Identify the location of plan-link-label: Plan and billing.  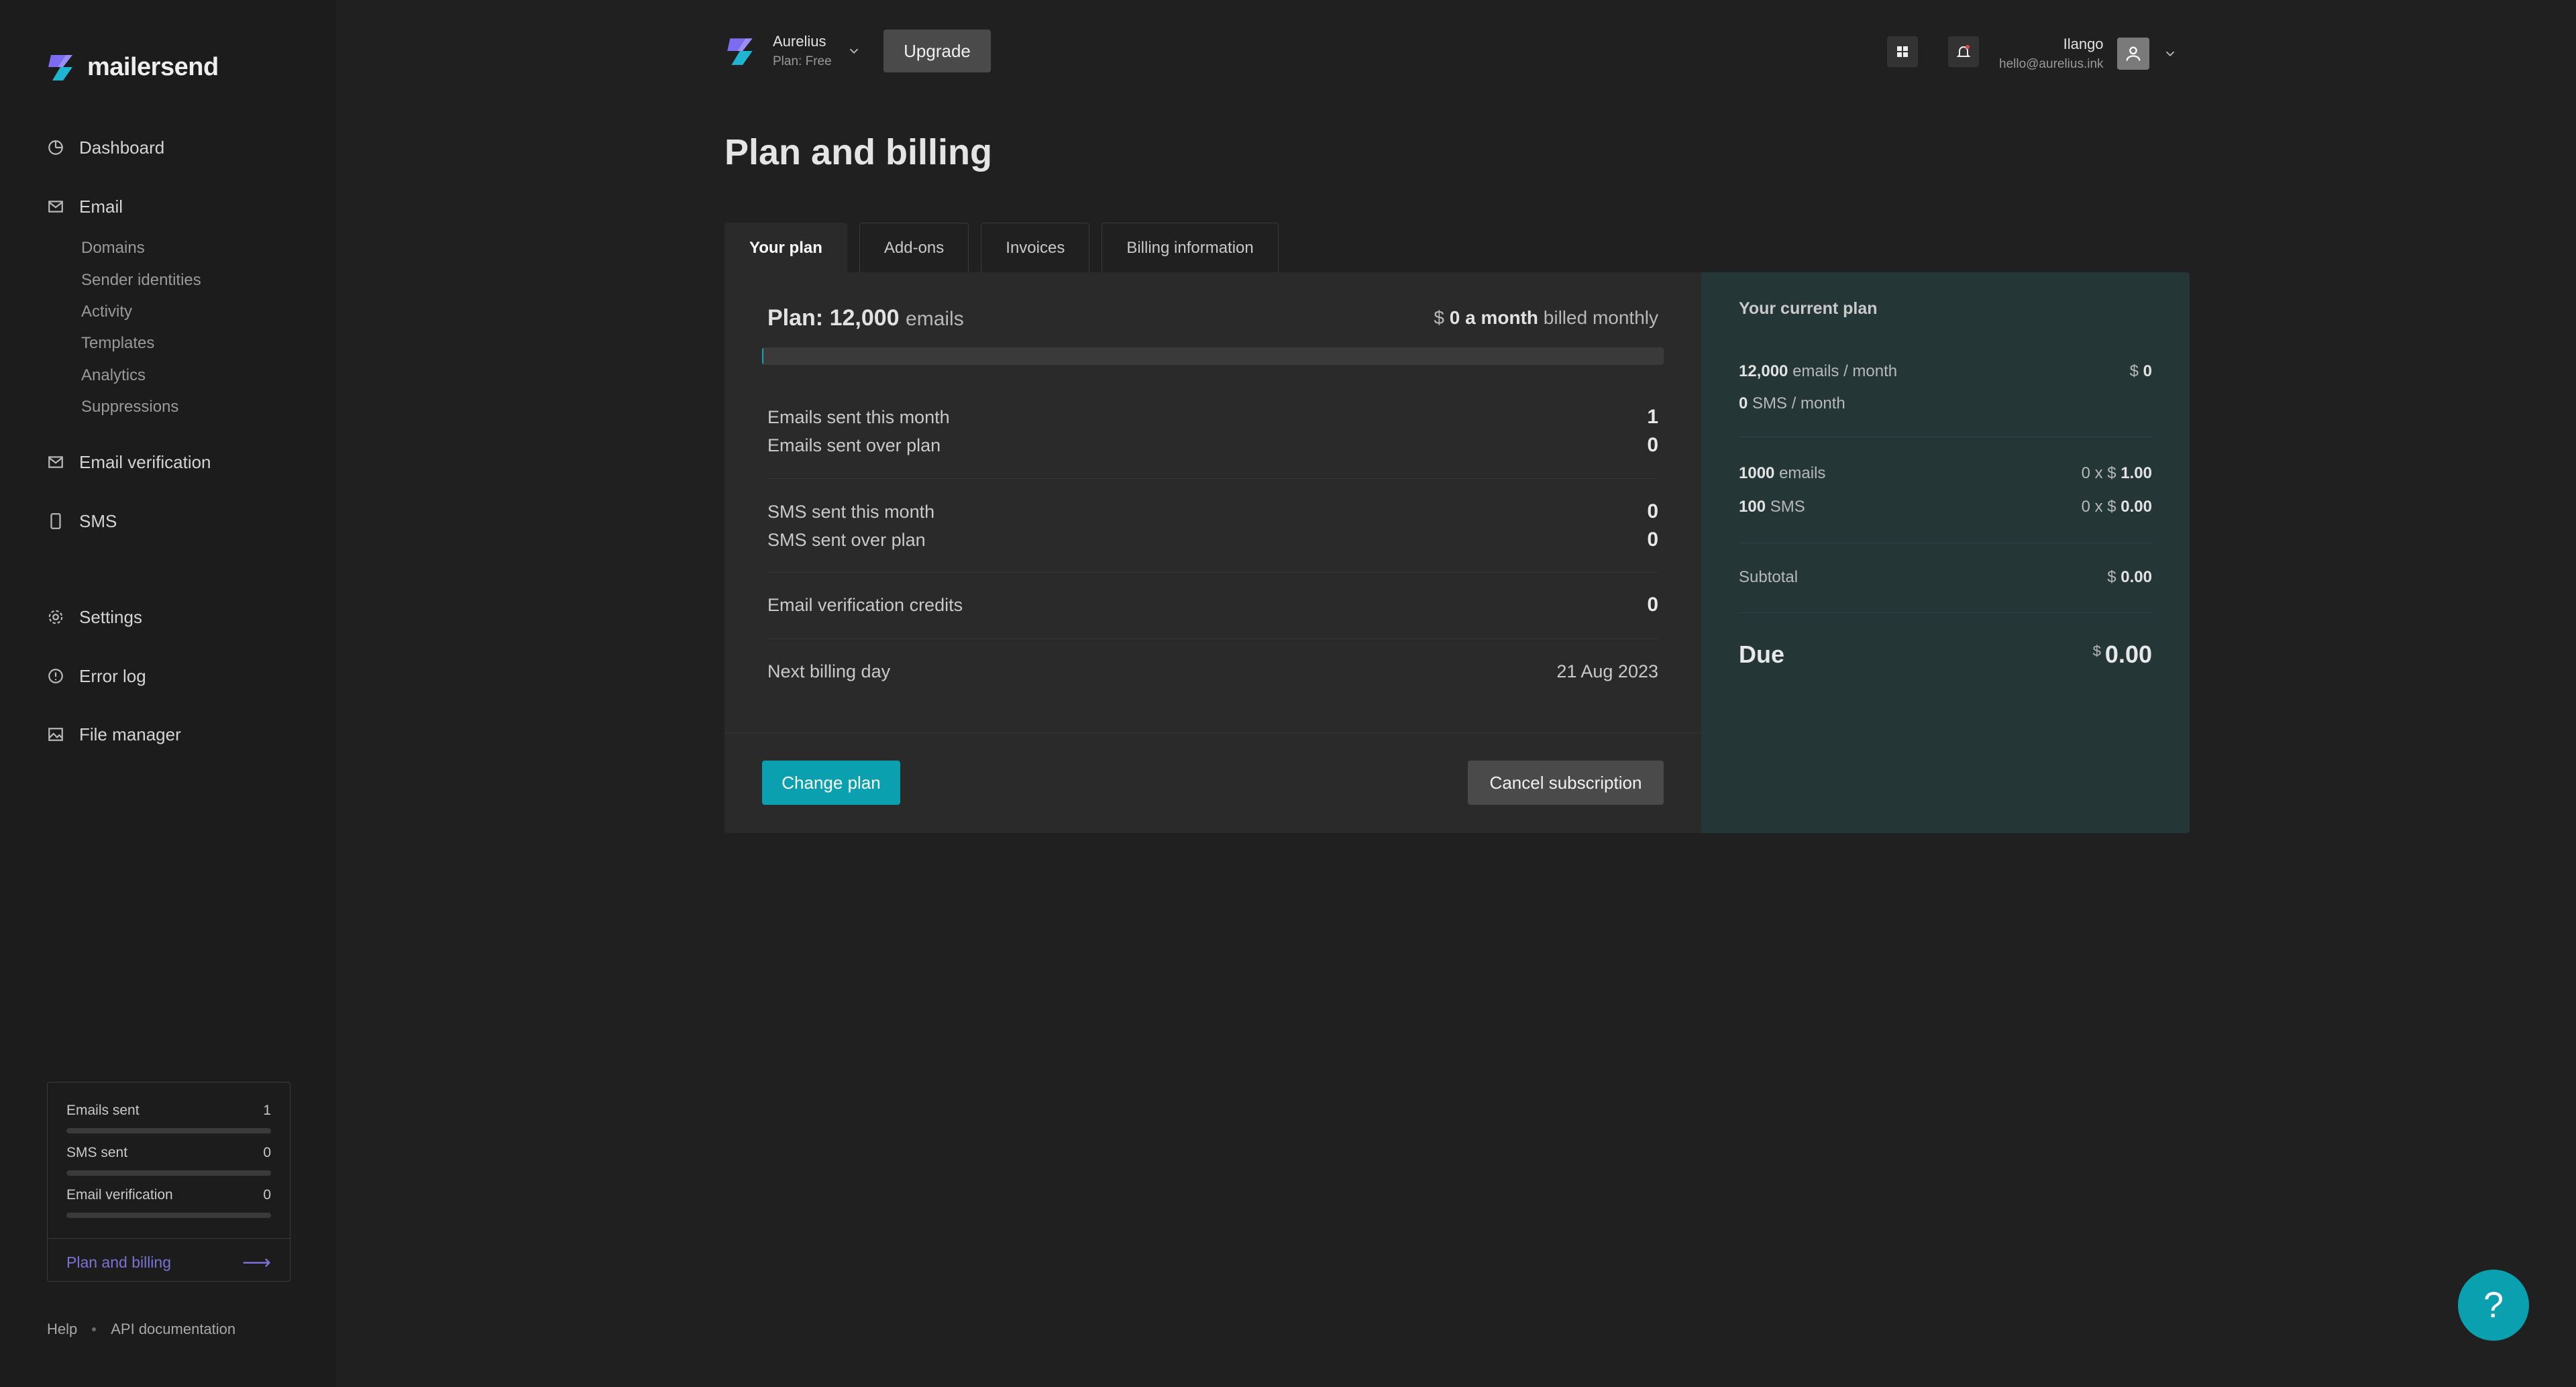
(119, 1262).